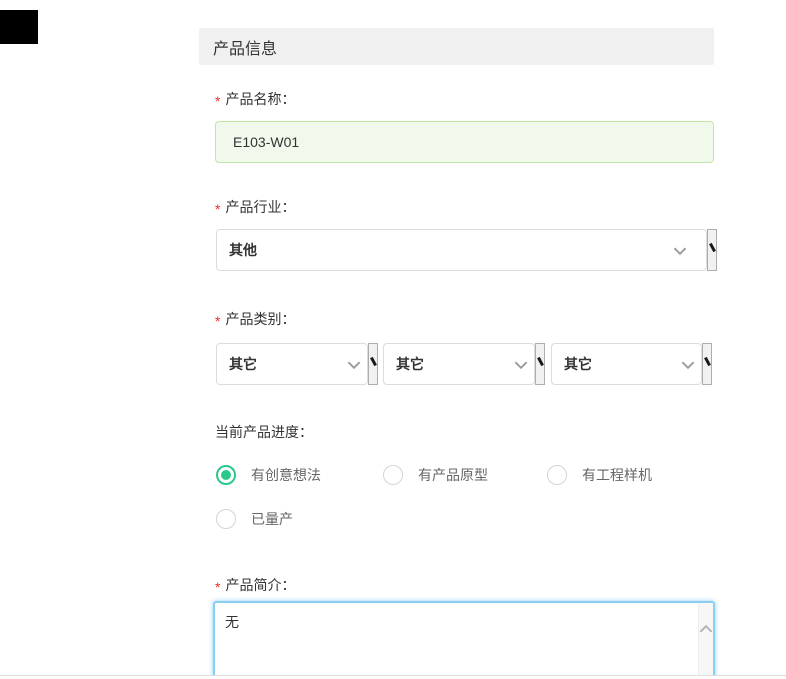 This screenshot has width=786, height=679. I want to click on radio-option-massproduction: 已量产, so click(254, 519).